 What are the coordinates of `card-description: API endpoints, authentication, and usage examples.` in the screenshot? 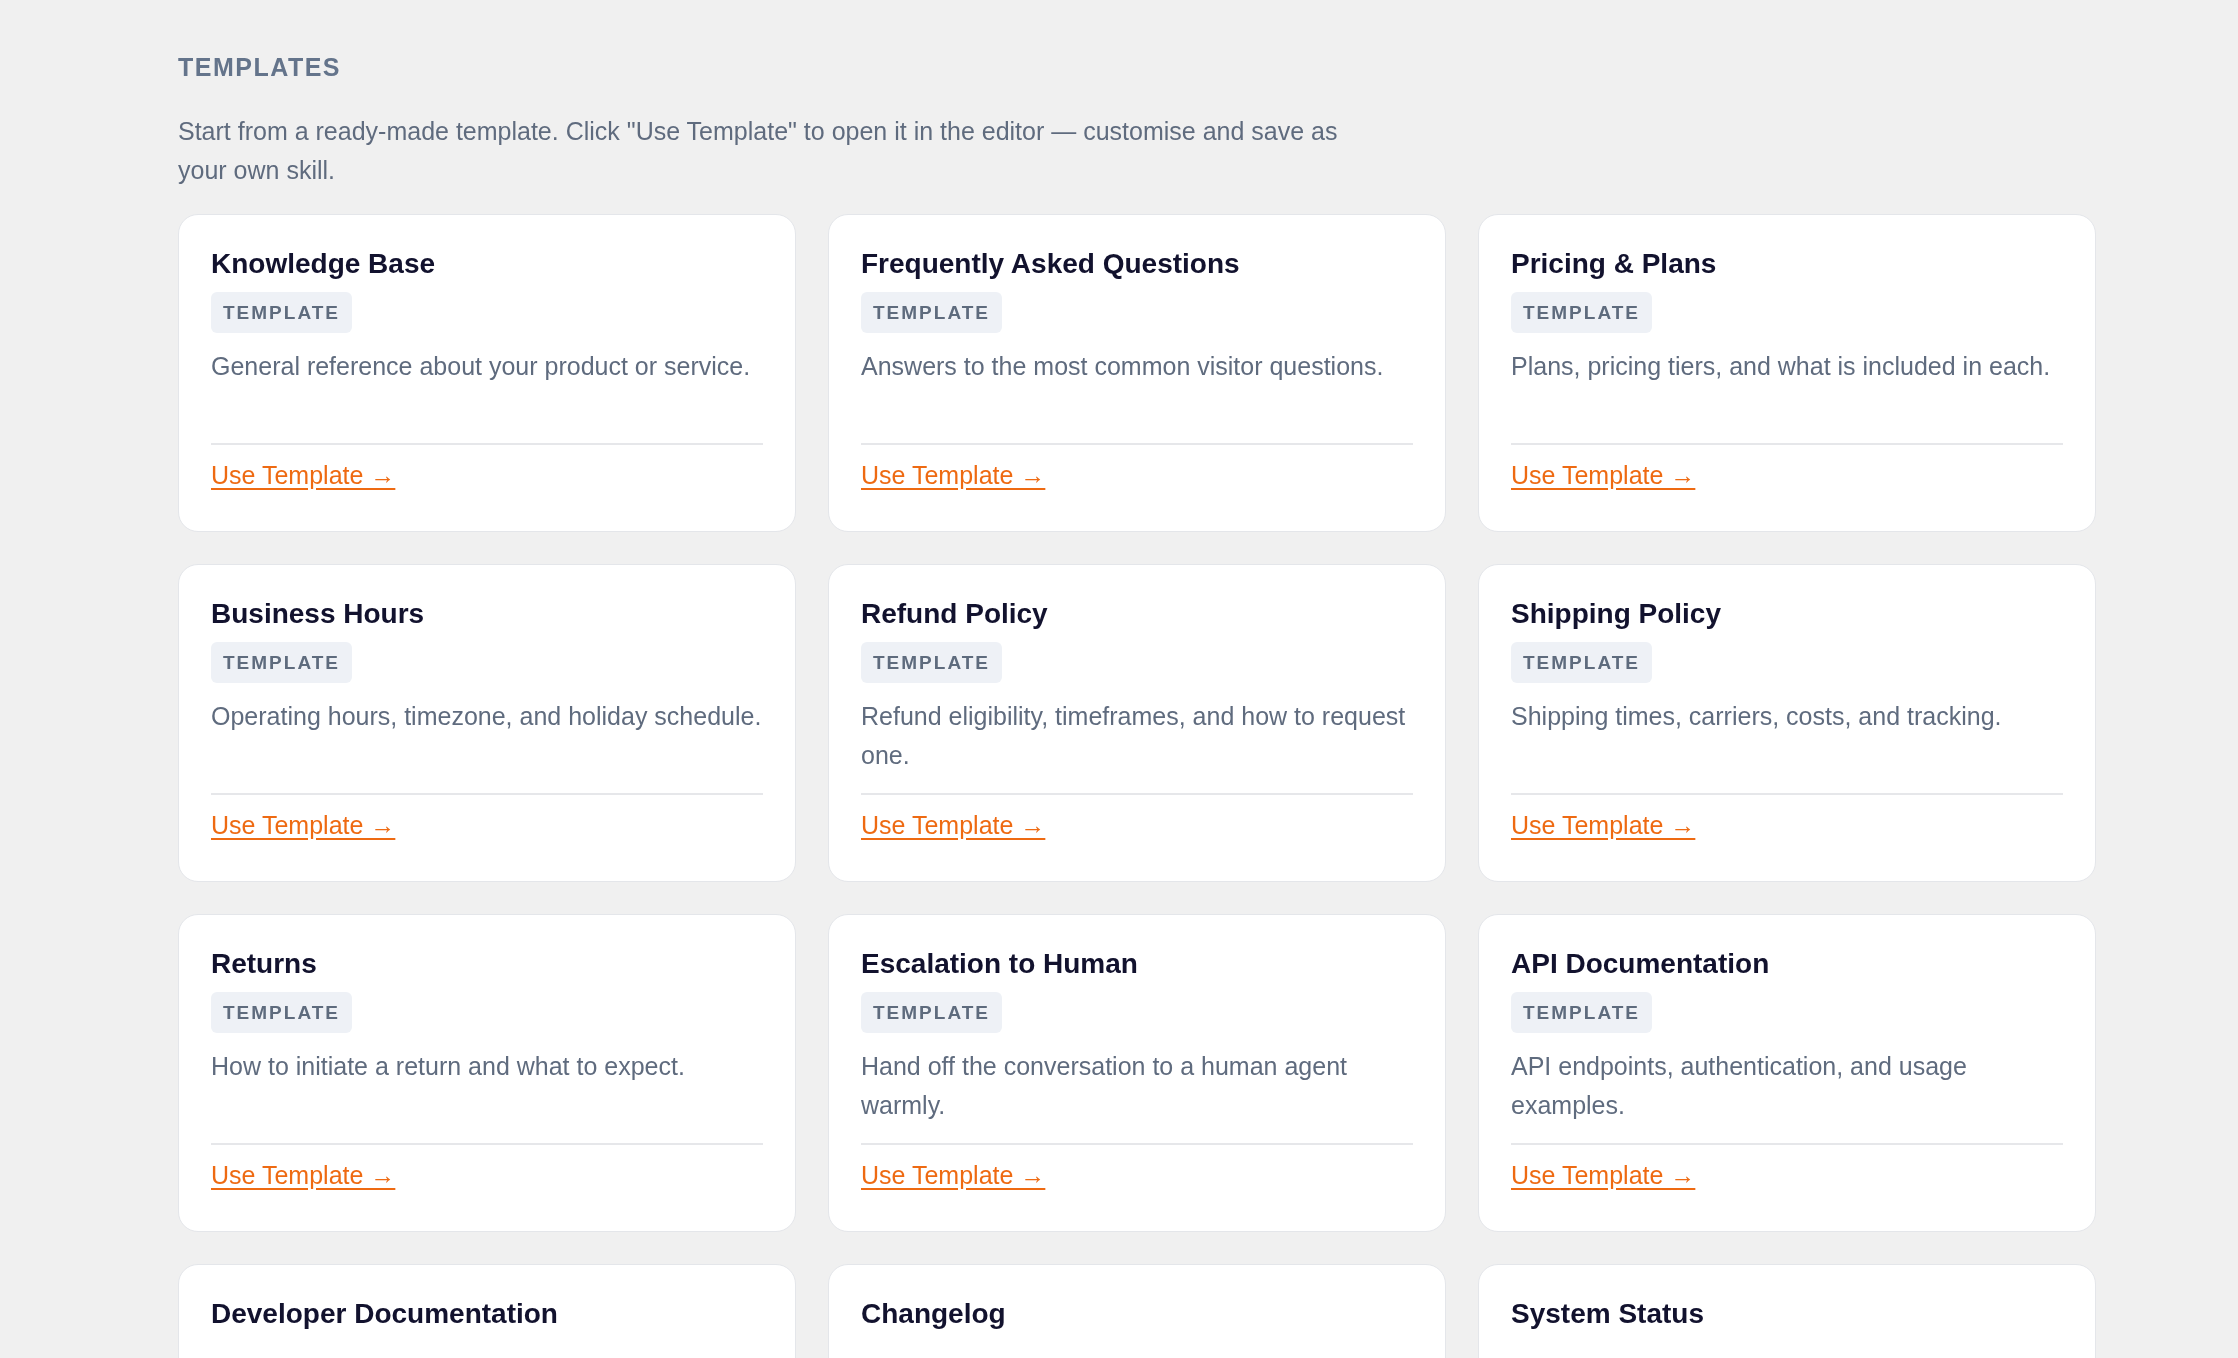 It's located at (1739, 1086).